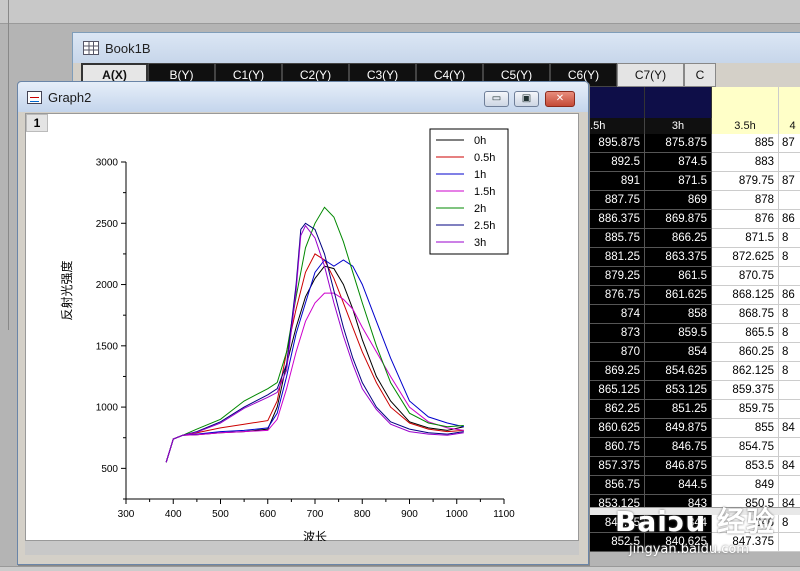  Describe the element at coordinates (745, 485) in the screenshot. I see `table-cell: 849` at that location.